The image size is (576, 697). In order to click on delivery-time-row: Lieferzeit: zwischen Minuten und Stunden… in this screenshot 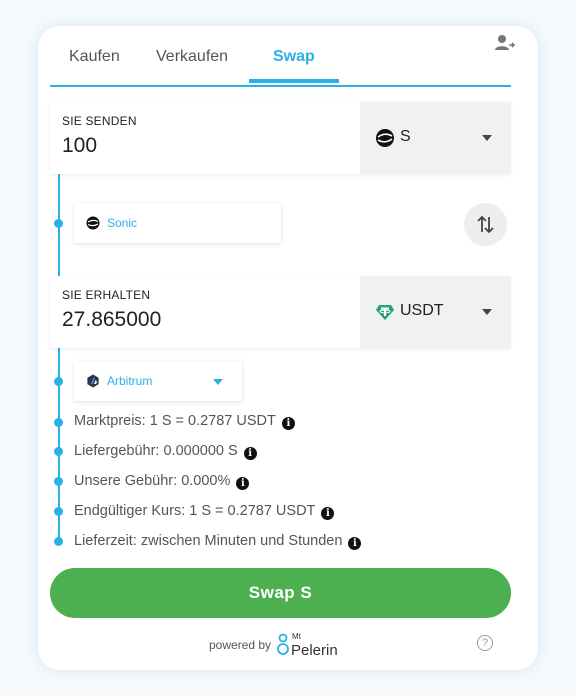, I will do `click(218, 541)`.